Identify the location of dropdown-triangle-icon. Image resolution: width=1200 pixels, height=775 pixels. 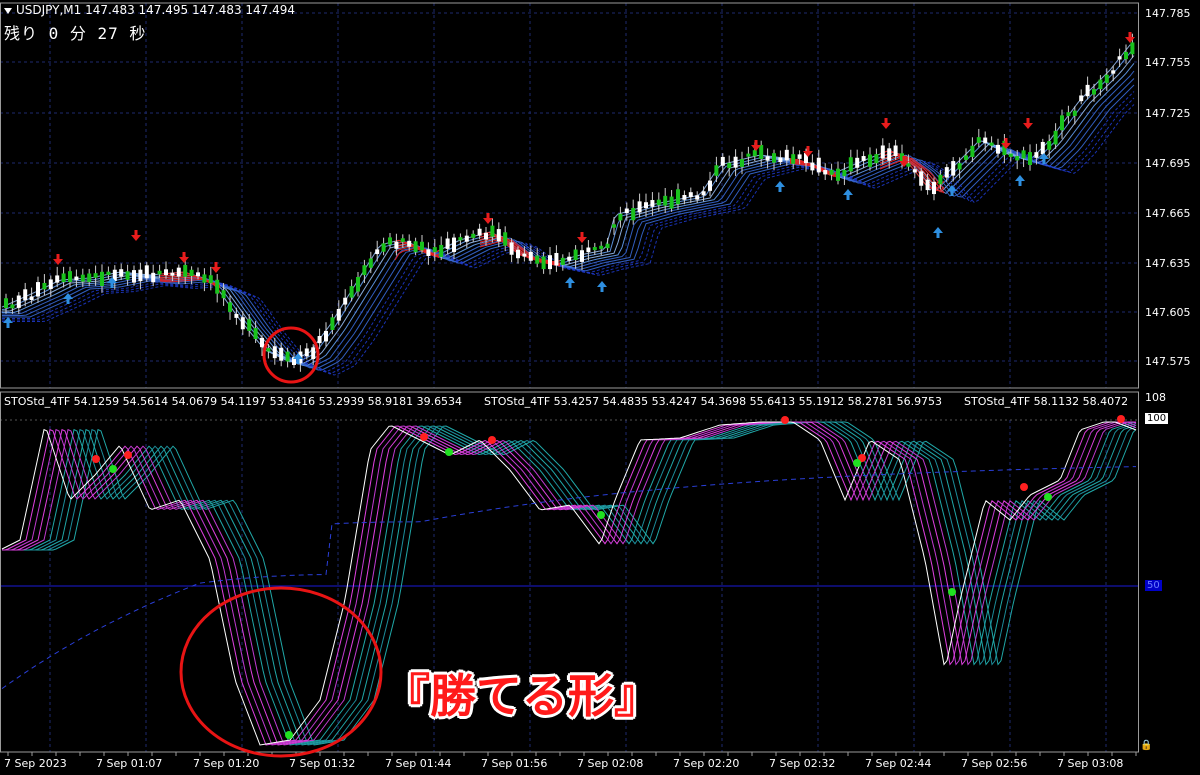
(8, 10).